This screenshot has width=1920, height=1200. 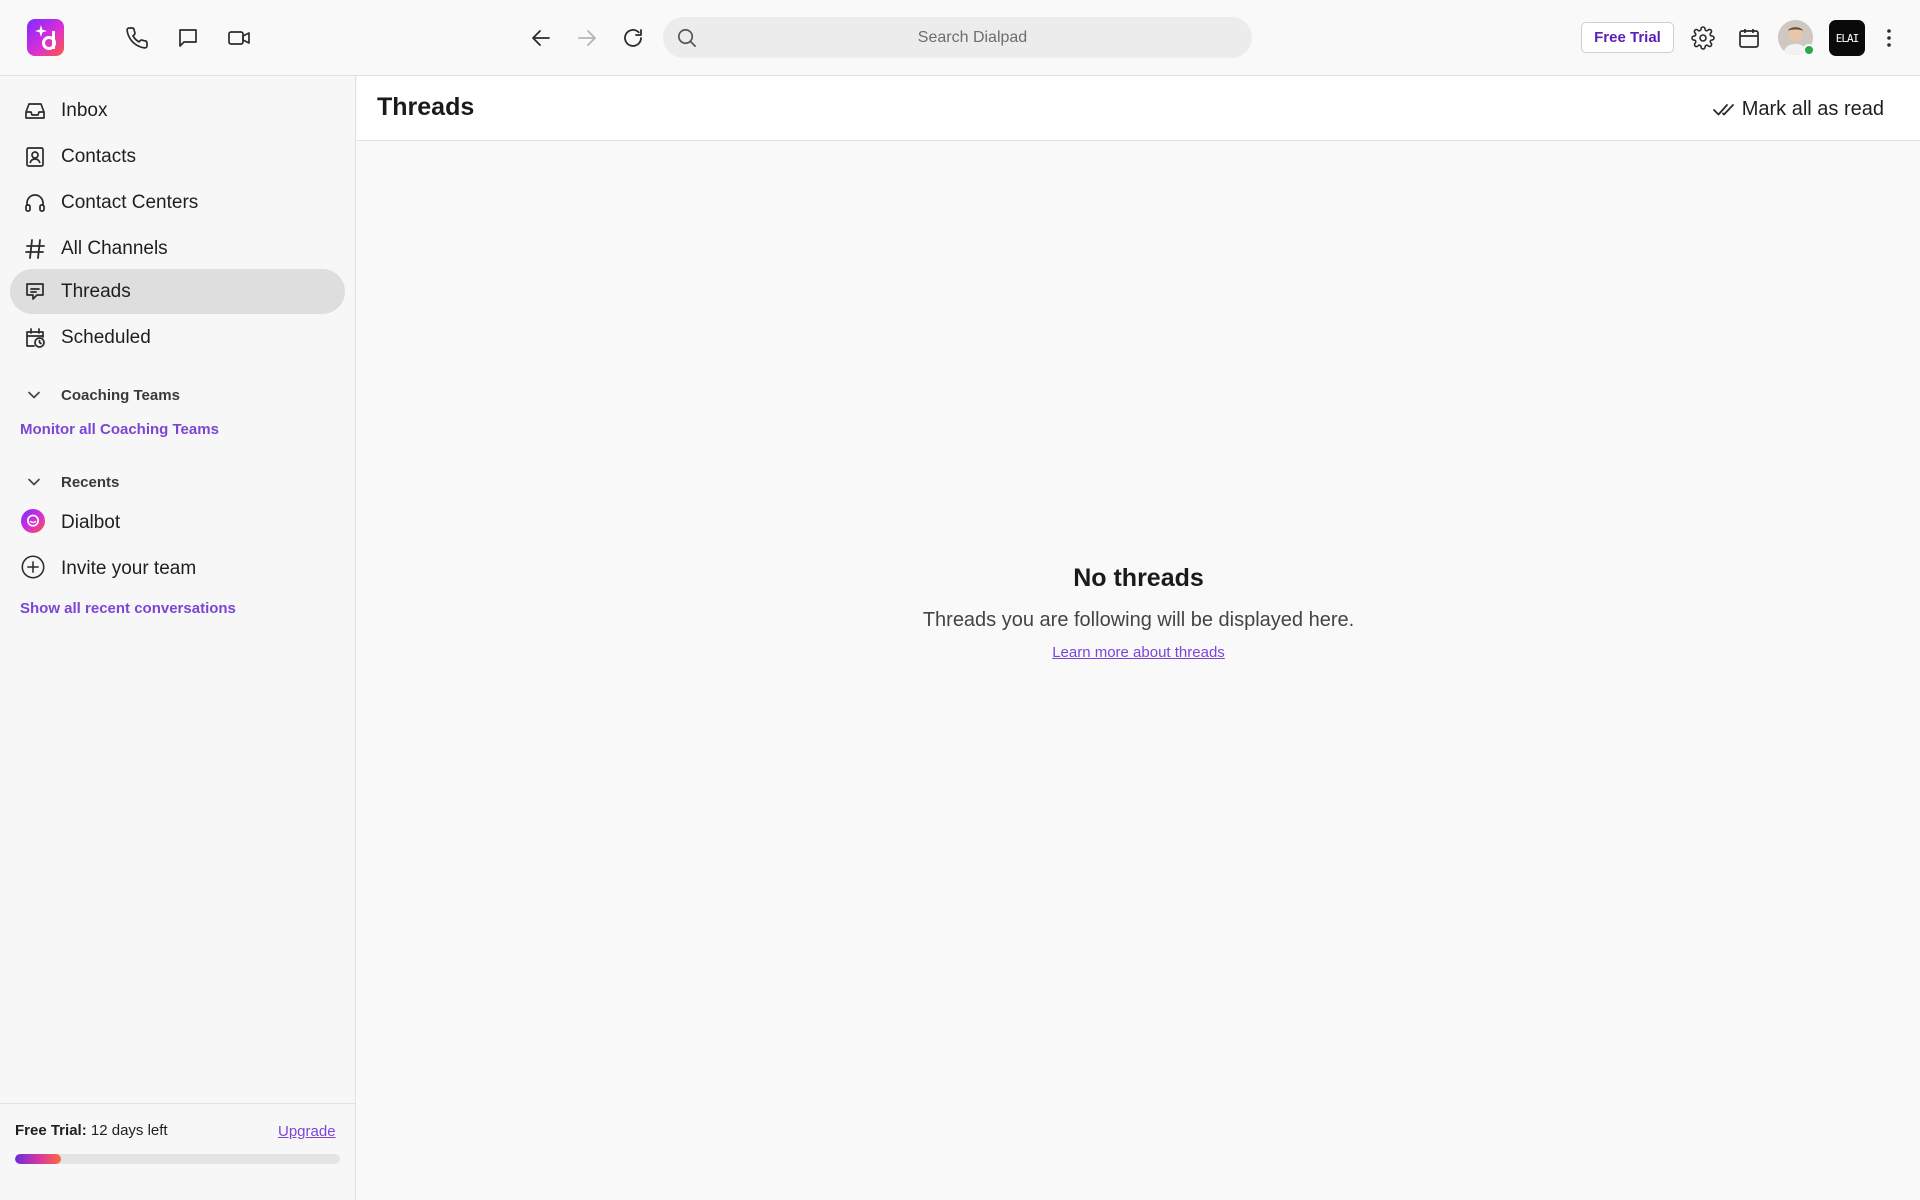 What do you see at coordinates (98, 156) in the screenshot?
I see `sidebar-item-label: Contacts` at bounding box center [98, 156].